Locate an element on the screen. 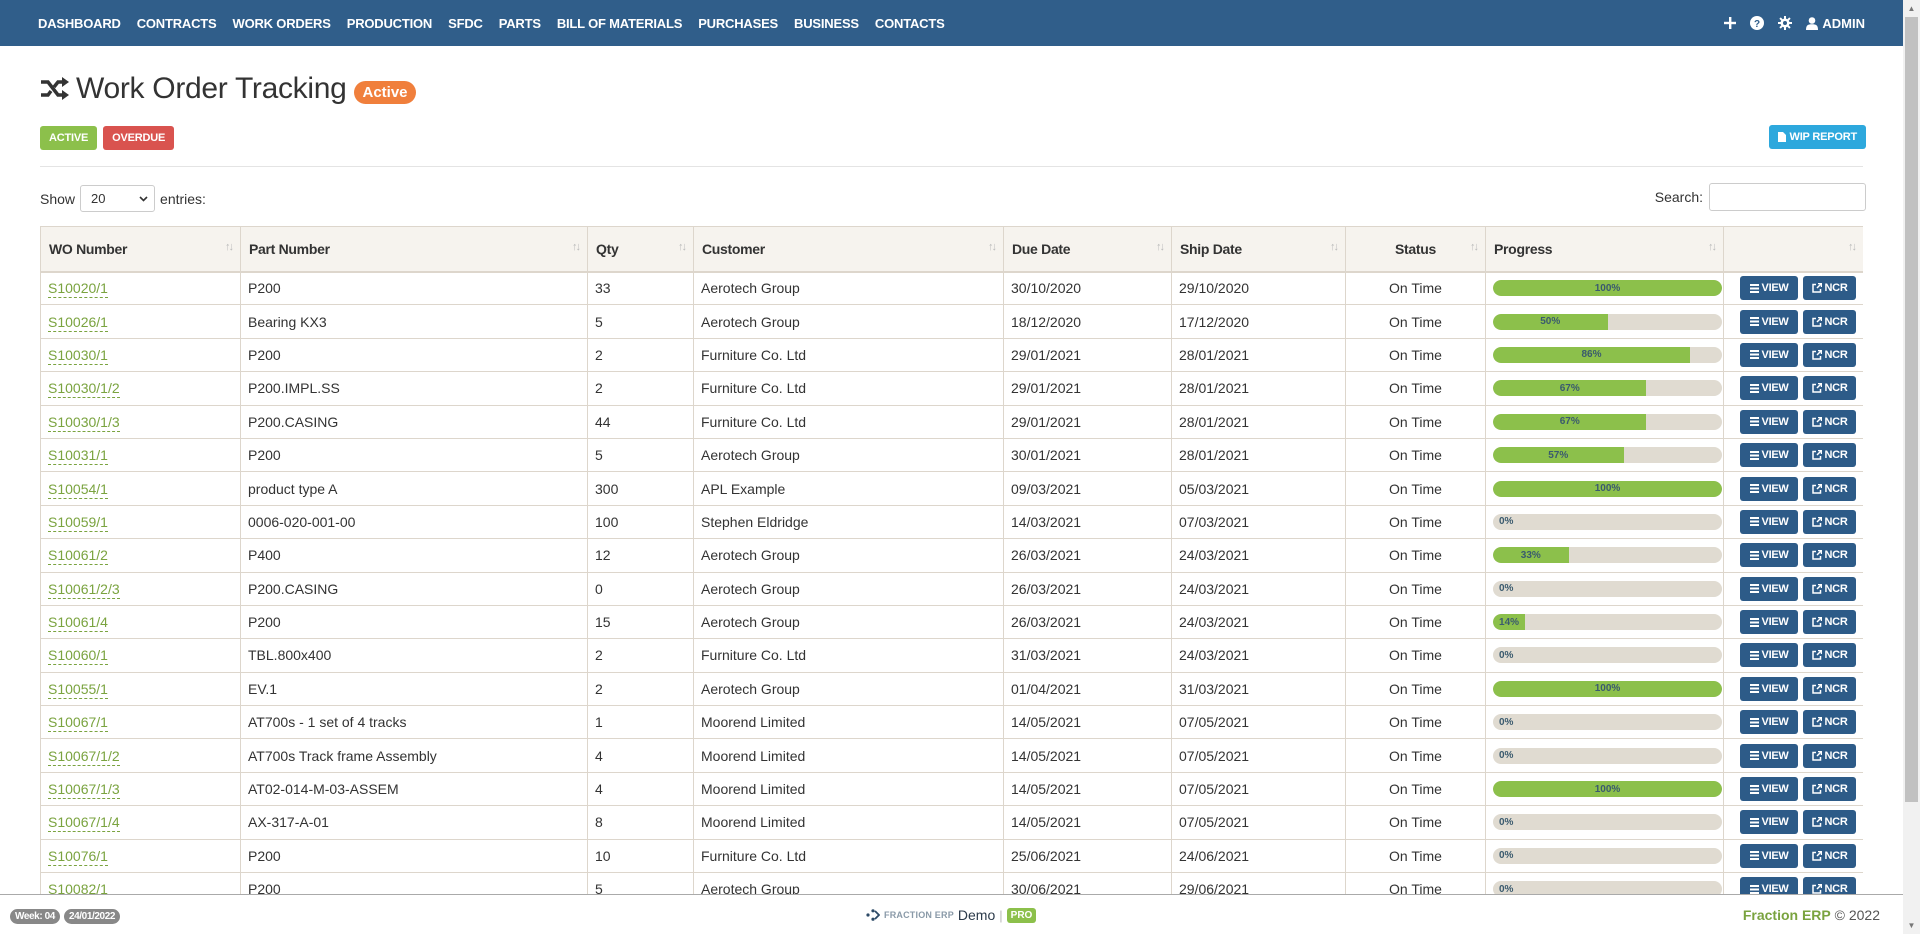 The image size is (1920, 934). plus-icon is located at coordinates (1730, 23).